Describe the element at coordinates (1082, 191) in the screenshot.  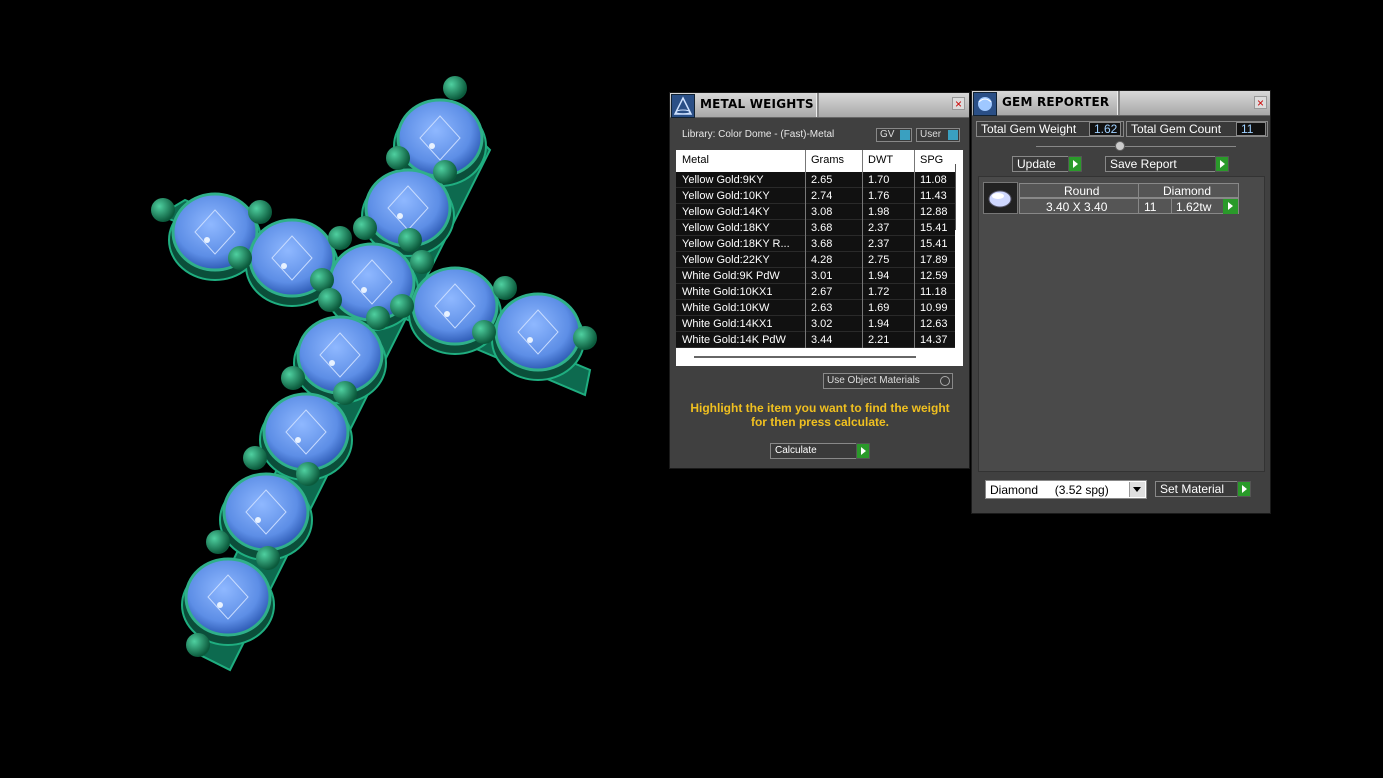
I see `gem-shape: Round` at that location.